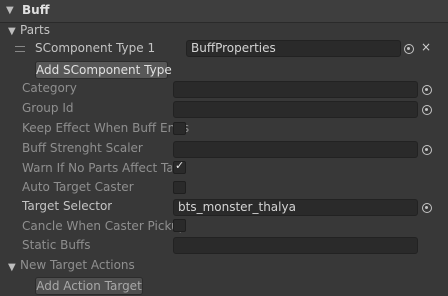 The height and width of the screenshot is (296, 448). Describe the element at coordinates (82, 148) in the screenshot. I see `buff-strength-scaler-label: Buff Strenght Scaler` at that location.